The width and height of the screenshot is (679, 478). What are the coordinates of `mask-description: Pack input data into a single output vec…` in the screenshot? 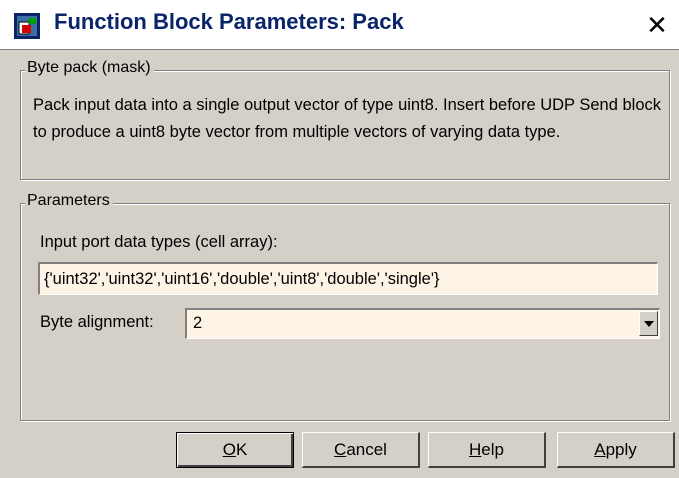 It's located at (347, 118).